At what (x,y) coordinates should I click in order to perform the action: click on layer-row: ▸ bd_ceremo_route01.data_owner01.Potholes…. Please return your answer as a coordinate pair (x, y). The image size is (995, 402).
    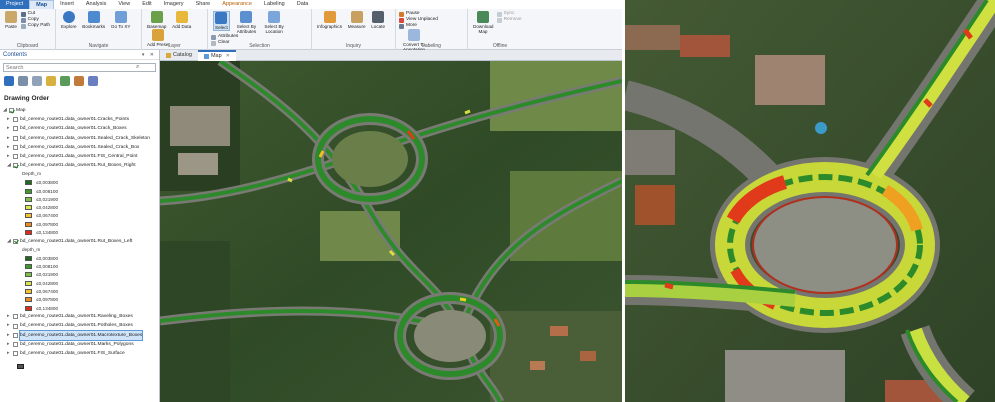
    Looking at the image, I should click on (81, 325).